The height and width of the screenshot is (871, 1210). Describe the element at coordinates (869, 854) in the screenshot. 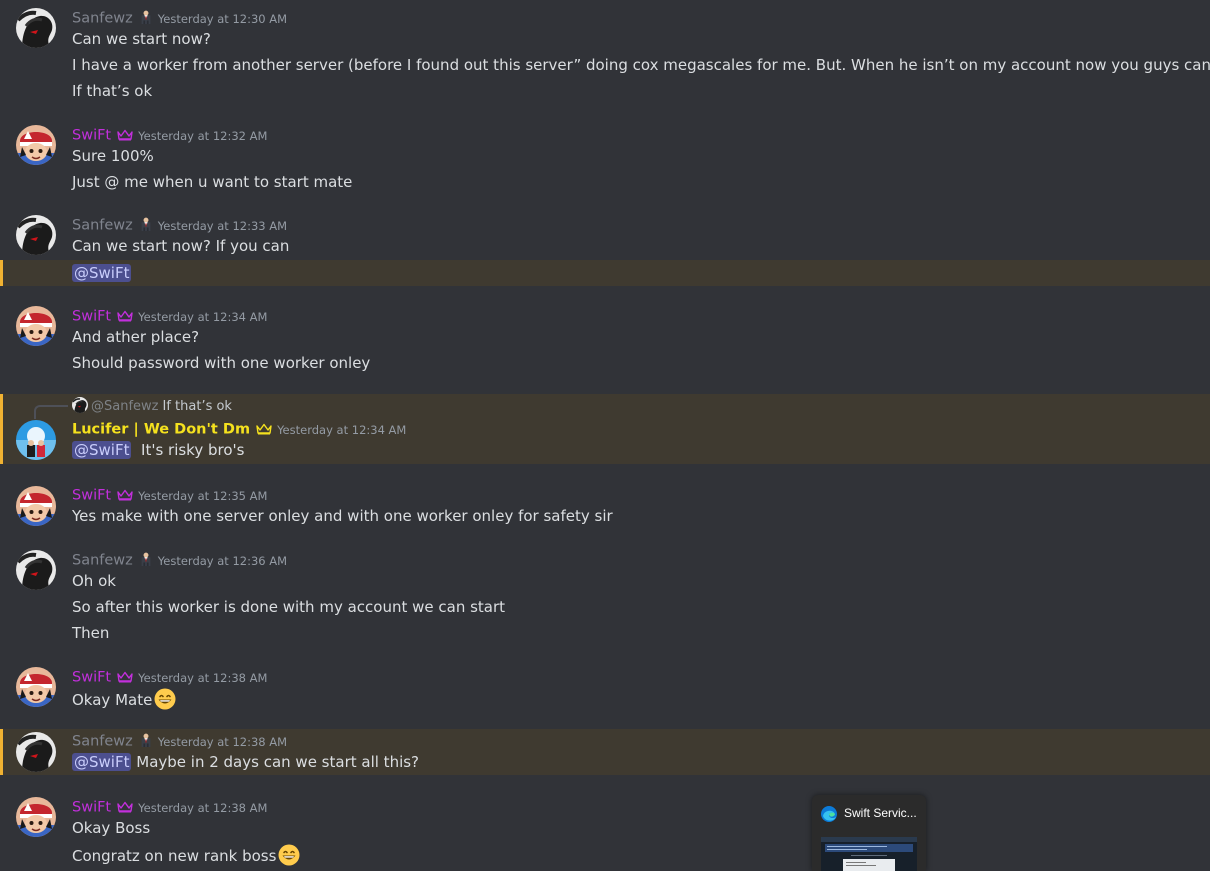

I see `preview-thumbnail` at that location.